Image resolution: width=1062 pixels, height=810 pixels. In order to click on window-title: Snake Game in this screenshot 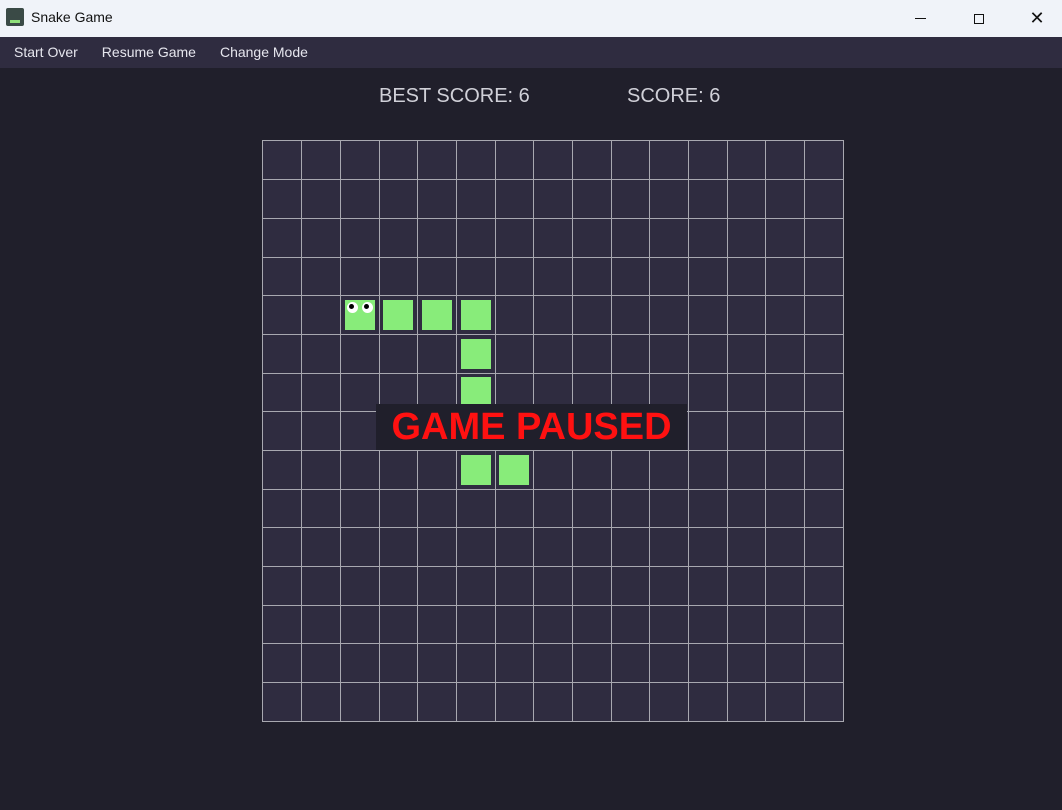, I will do `click(72, 17)`.